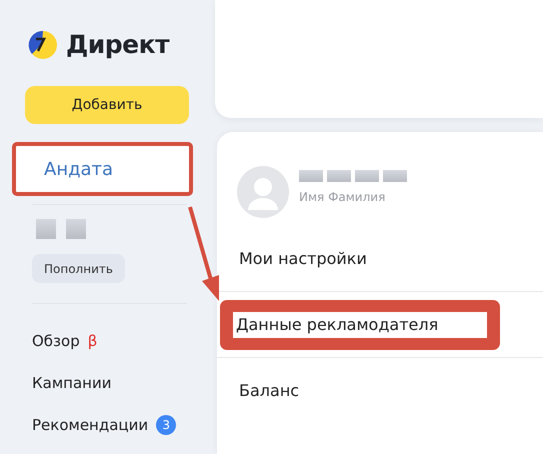 The image size is (543, 454). What do you see at coordinates (107, 105) in the screenshot?
I see `add-button: Добавить` at bounding box center [107, 105].